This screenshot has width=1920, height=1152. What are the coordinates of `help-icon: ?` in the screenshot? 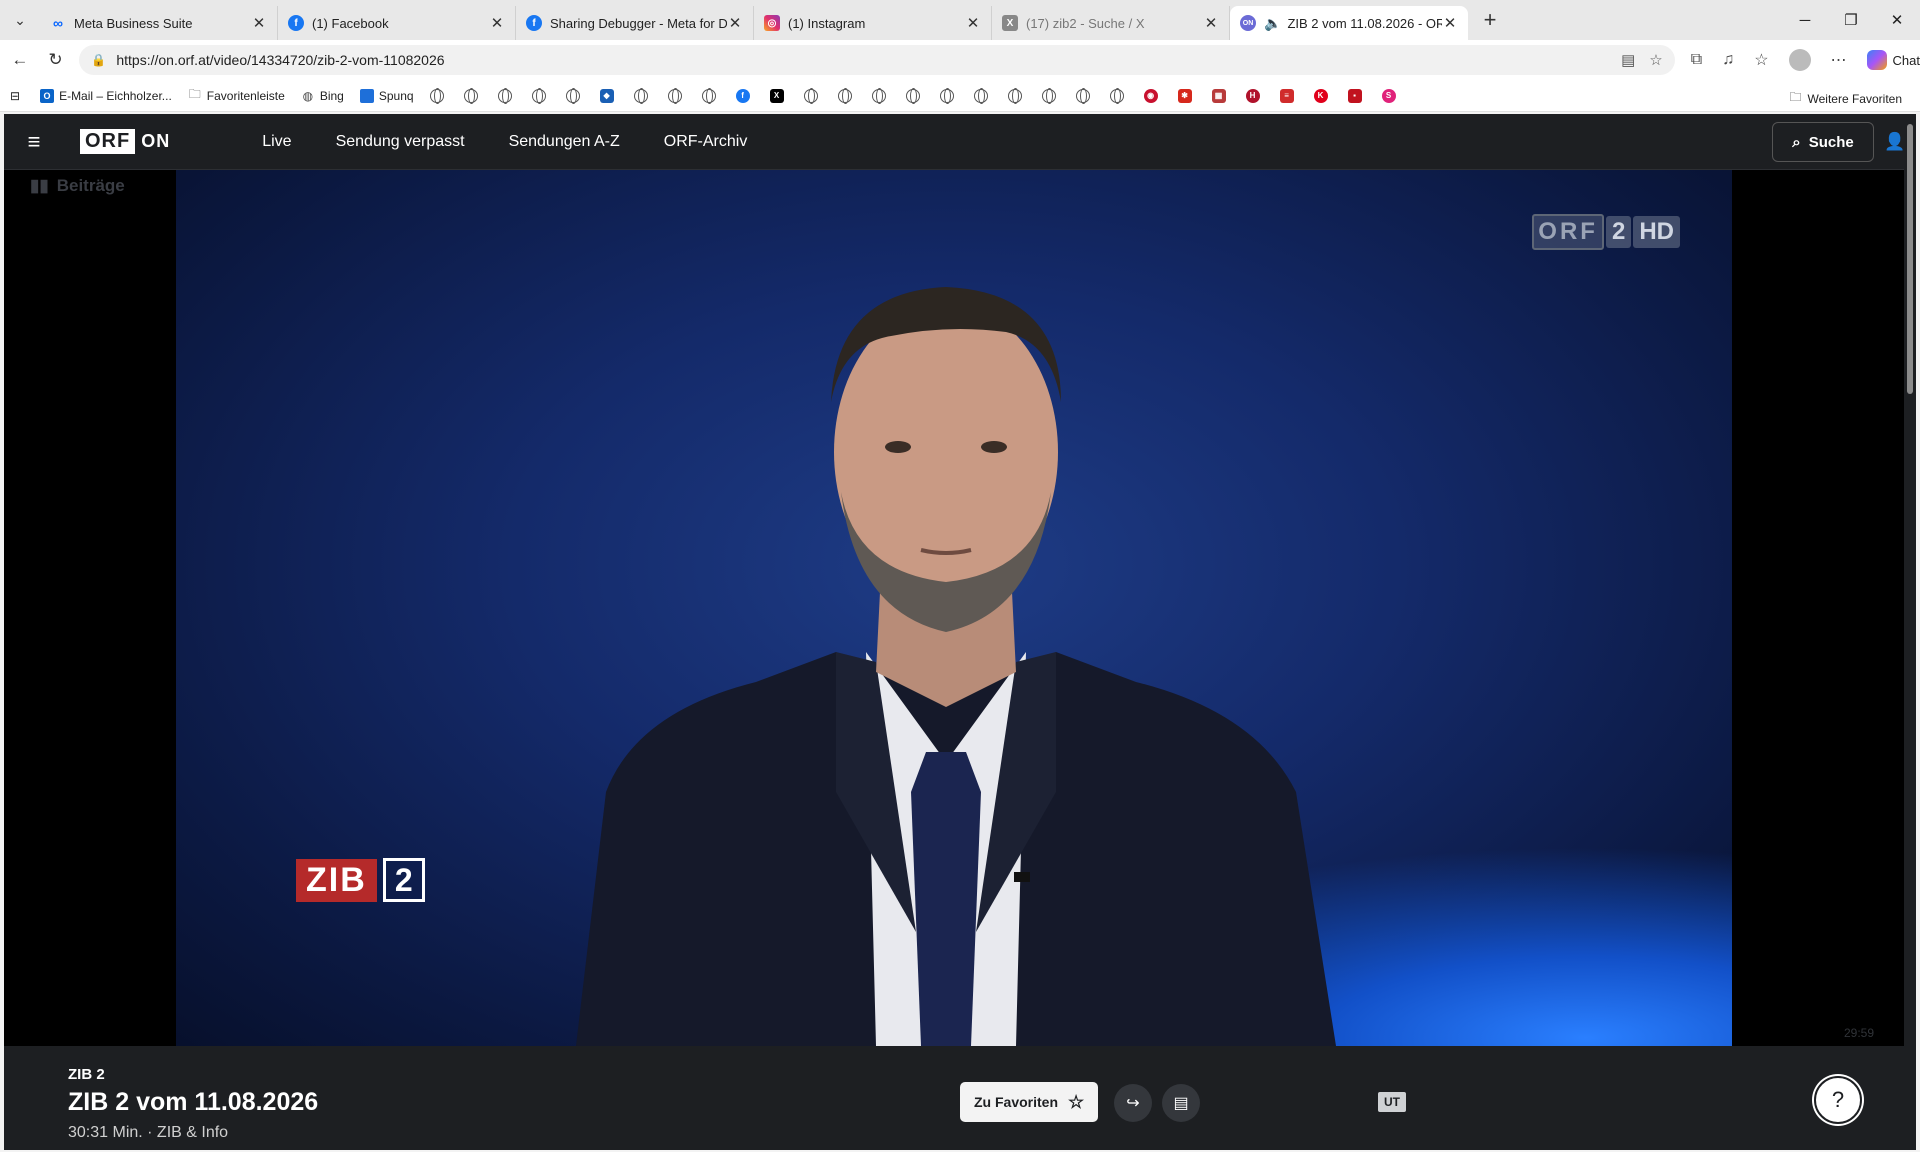 It's located at (1838, 1099).